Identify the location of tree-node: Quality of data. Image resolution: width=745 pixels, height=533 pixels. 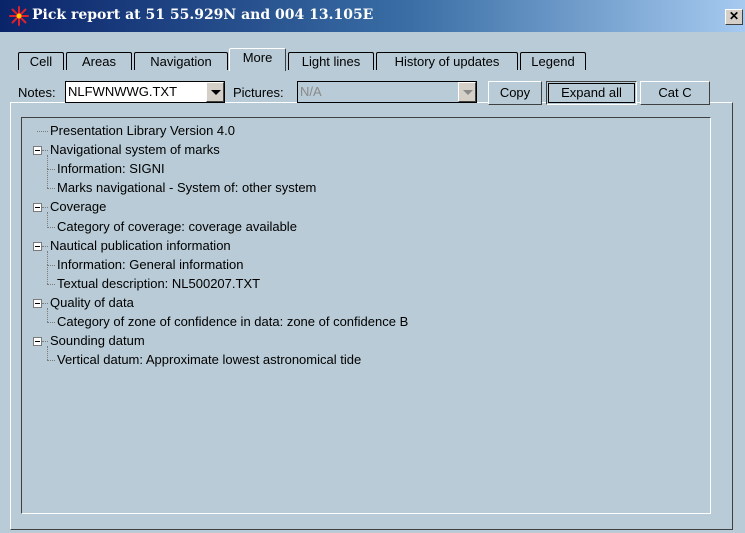
(92, 303).